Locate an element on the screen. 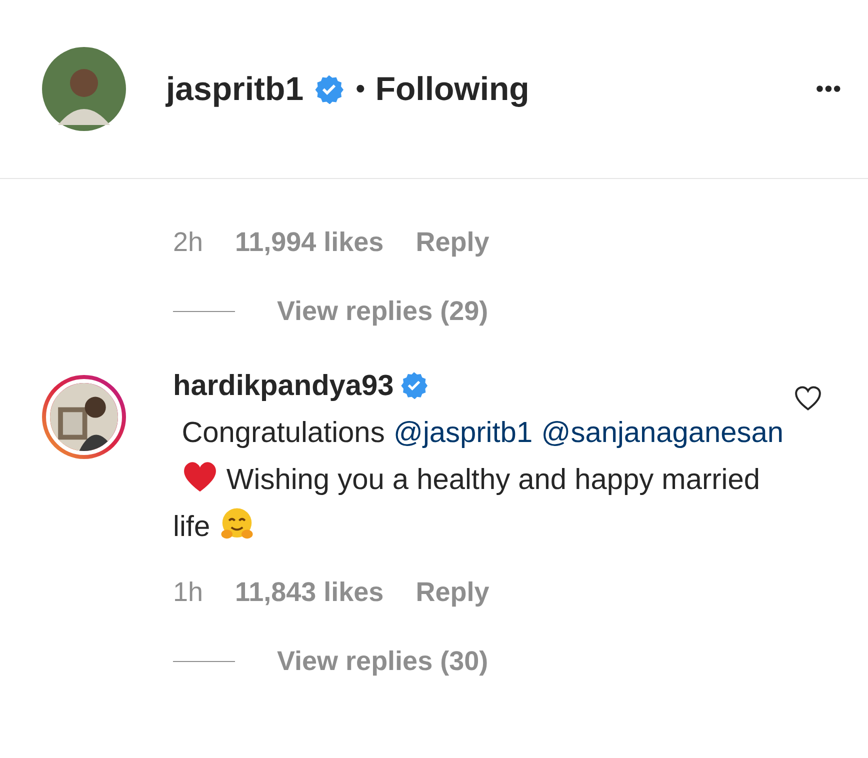 The image size is (868, 758). username-link: jaspritb1 is located at coordinates (235, 89).